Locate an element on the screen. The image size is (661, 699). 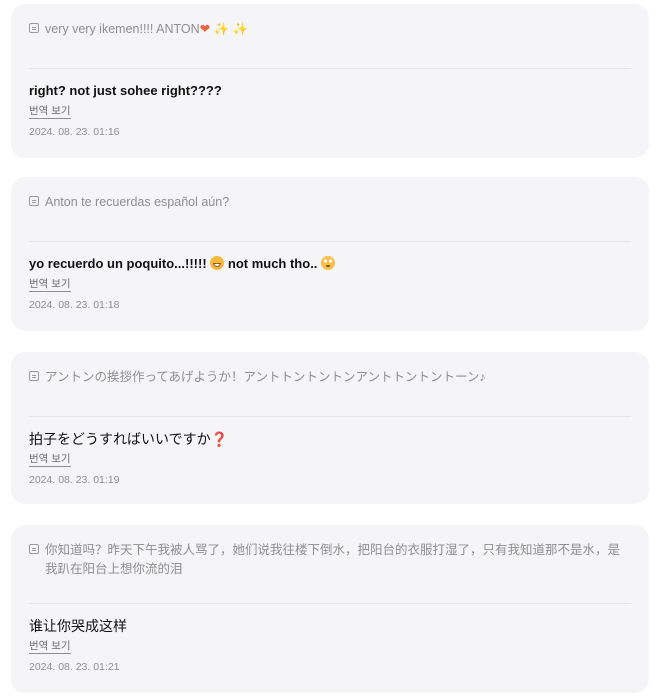
quoted-message: アントンの挨拶作ってあげようか！アントトントントンアントトントントーン♪ is located at coordinates (330, 387).